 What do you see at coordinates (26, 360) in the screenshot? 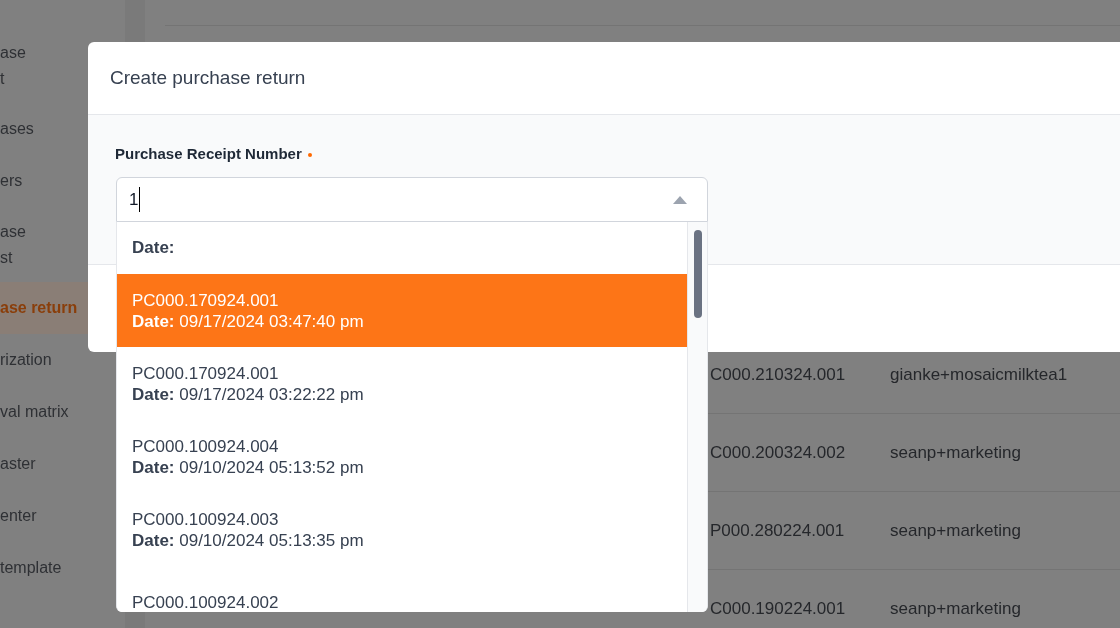
I see `sidebar-item: rization` at bounding box center [26, 360].